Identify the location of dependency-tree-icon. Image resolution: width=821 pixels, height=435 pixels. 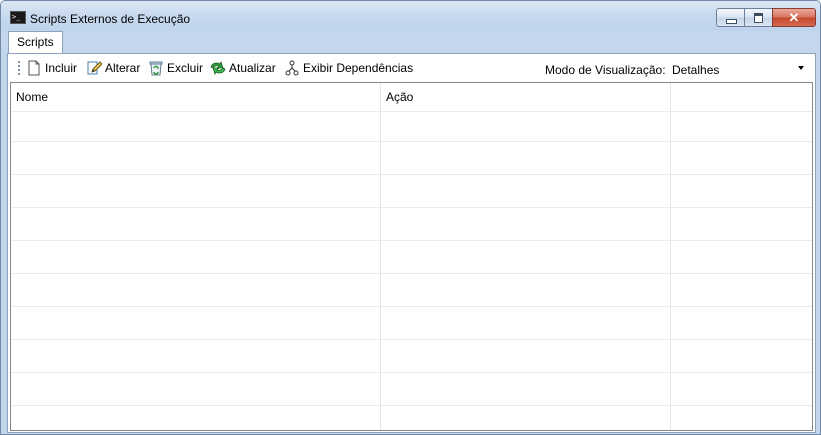
(292, 68).